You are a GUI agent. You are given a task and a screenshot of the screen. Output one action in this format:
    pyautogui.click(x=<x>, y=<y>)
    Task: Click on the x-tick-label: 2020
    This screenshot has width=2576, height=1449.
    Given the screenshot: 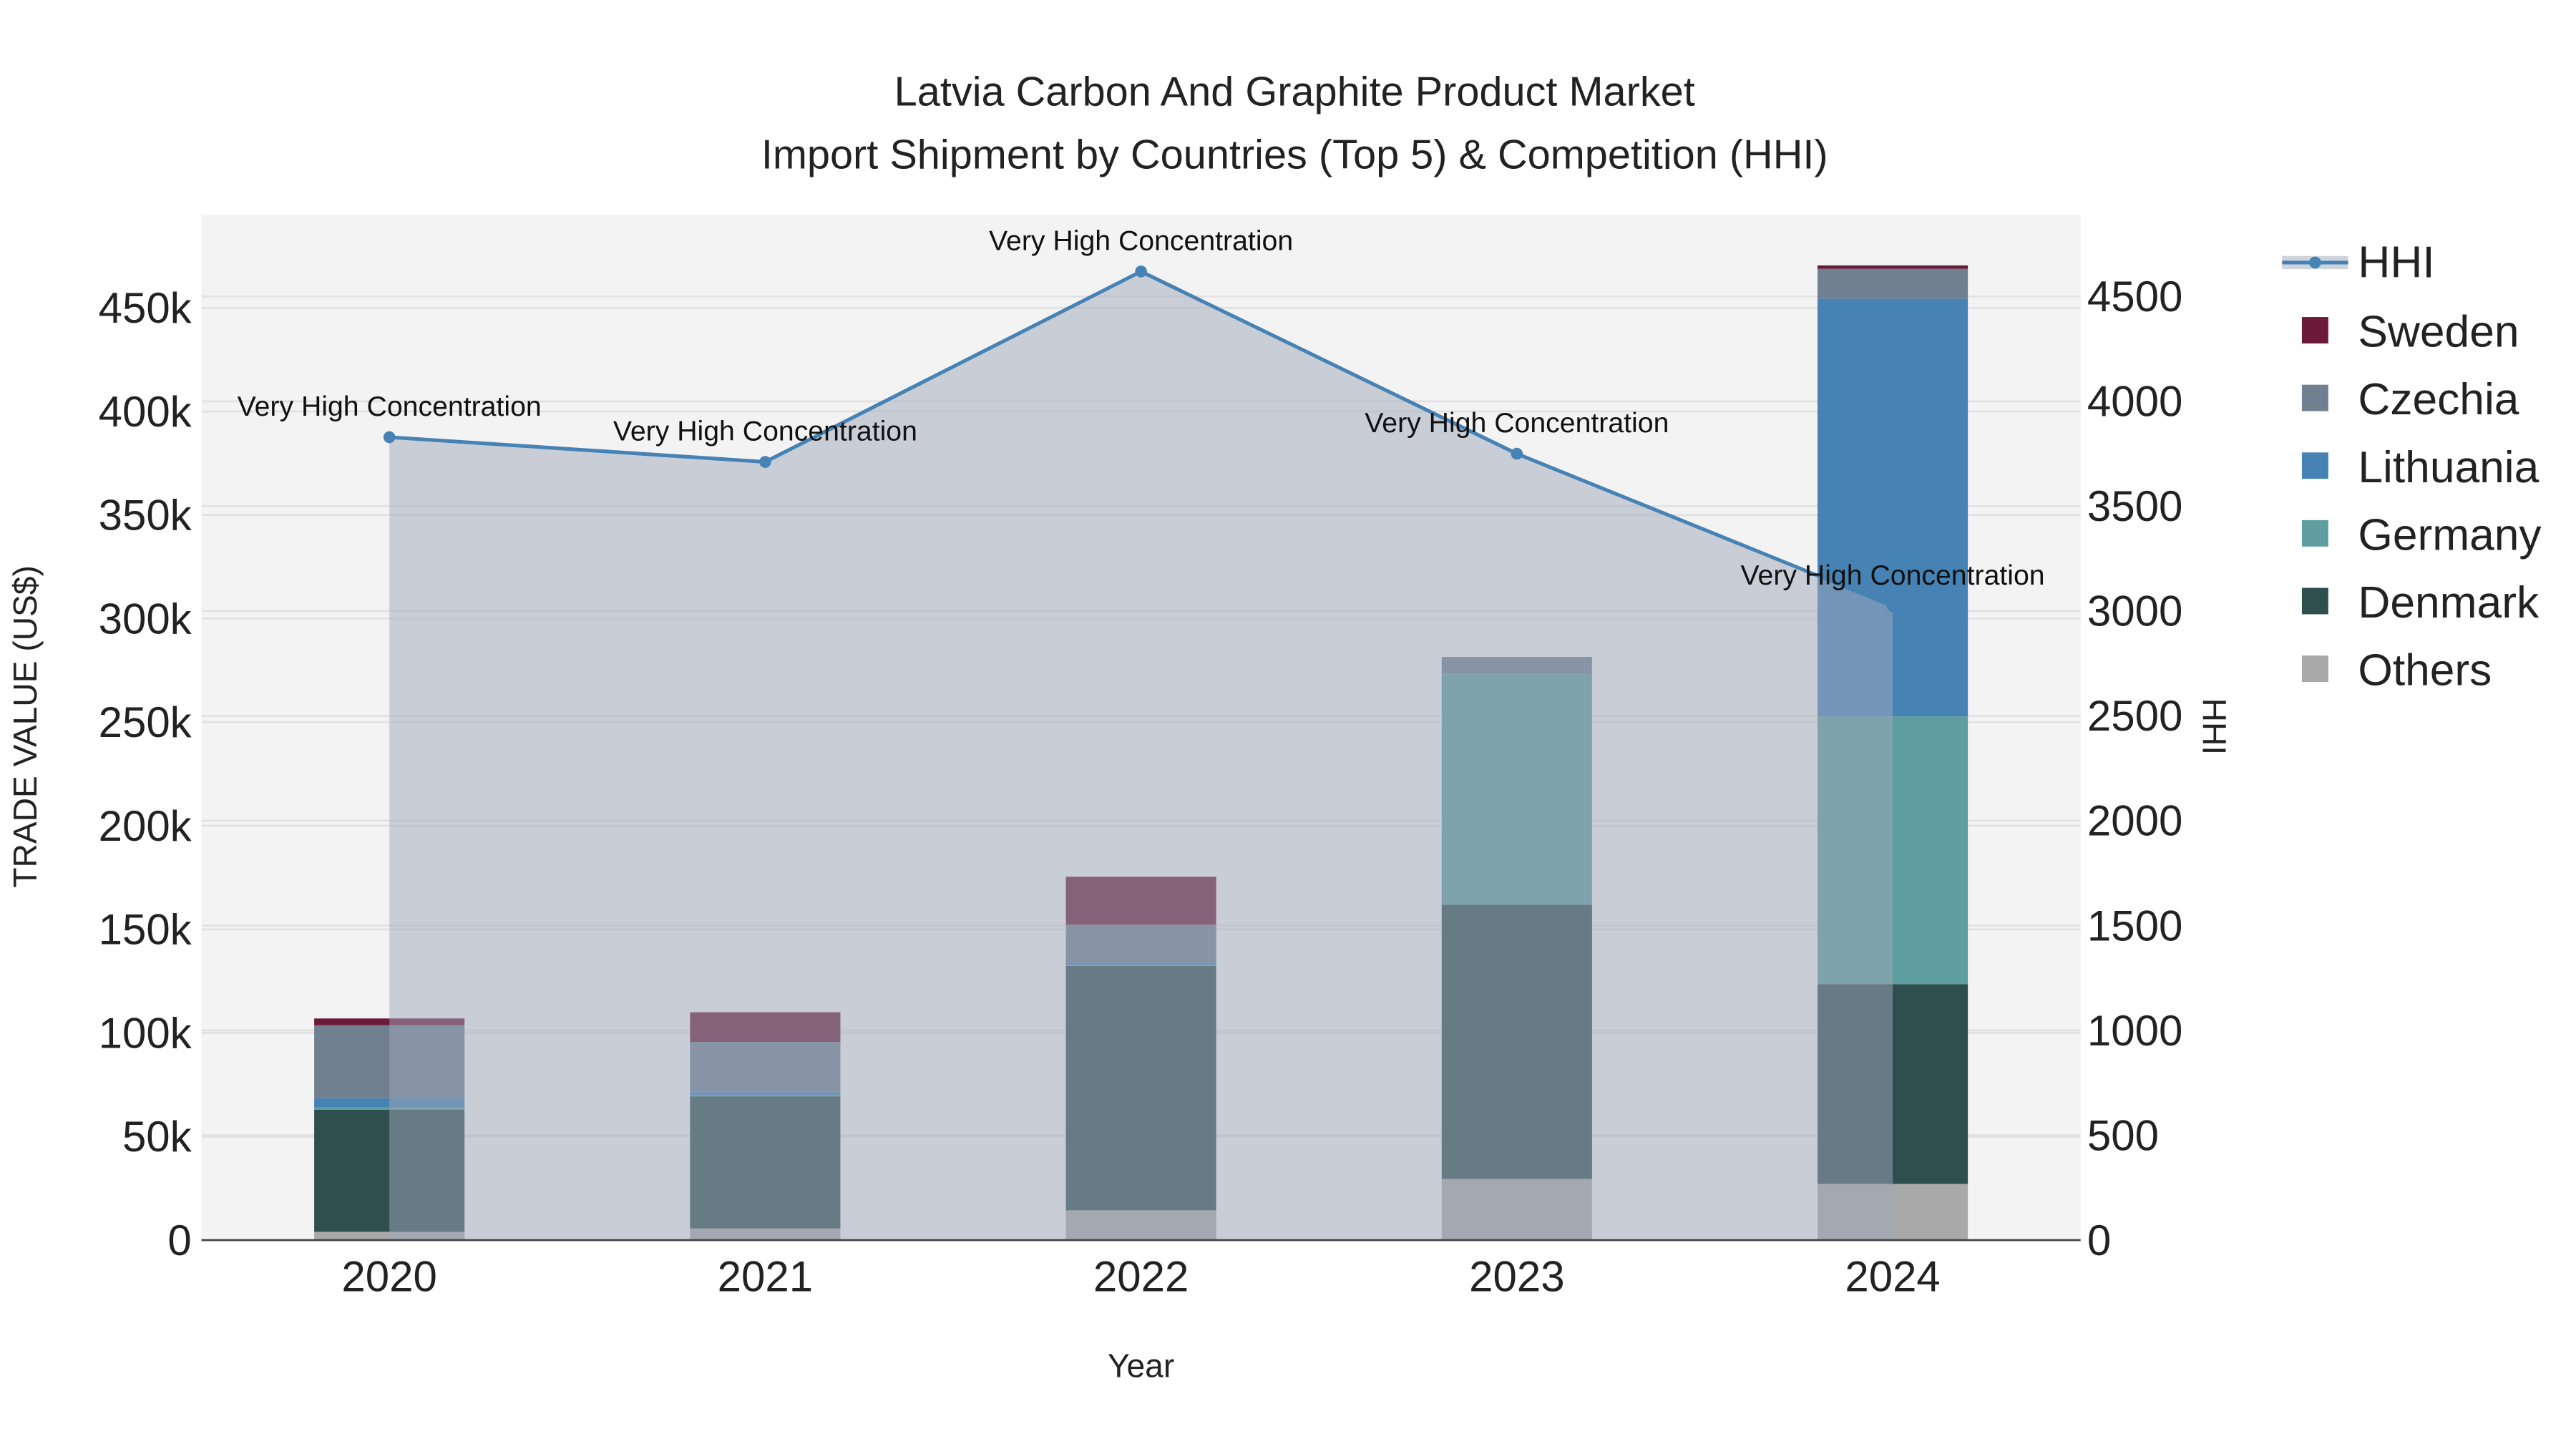 What is the action you would take?
    pyautogui.click(x=389, y=1277)
    